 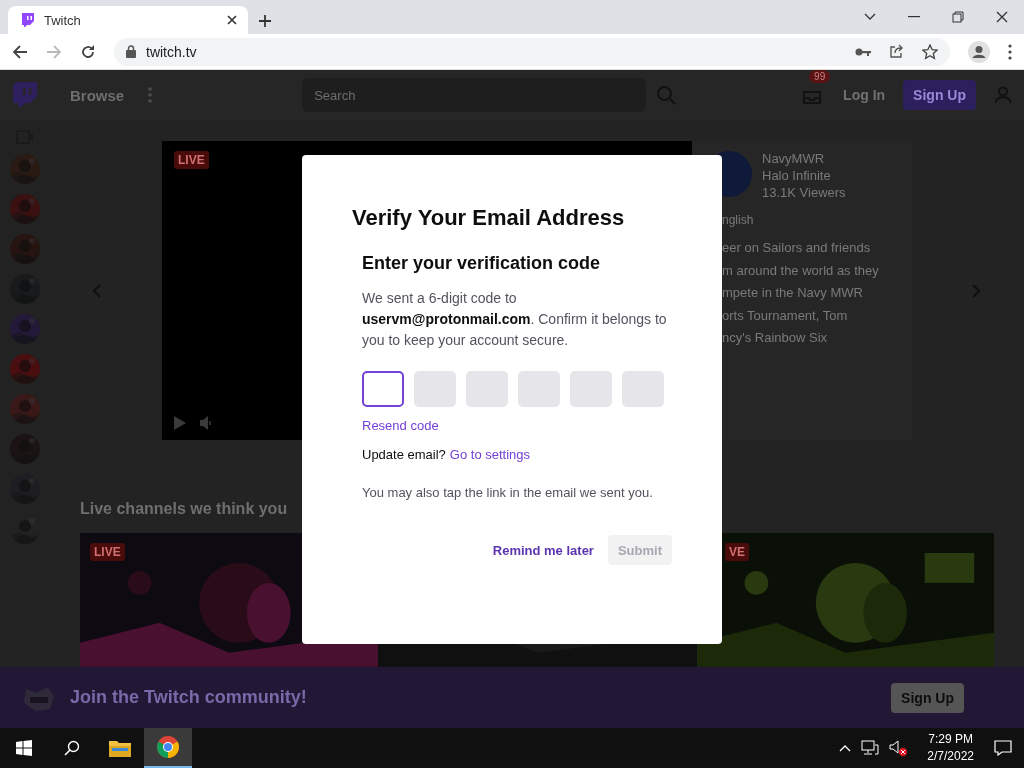 I want to click on browser-icon, so click(x=168, y=747).